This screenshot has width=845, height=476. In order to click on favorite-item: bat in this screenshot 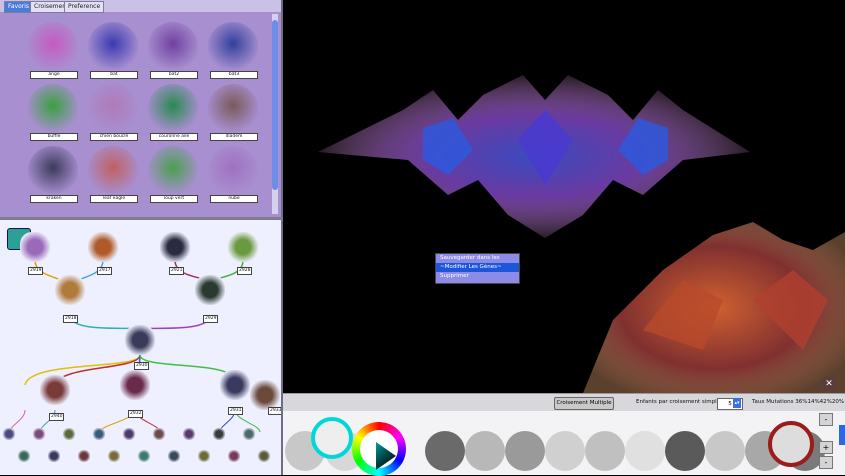, I will do `click(113, 51)`.